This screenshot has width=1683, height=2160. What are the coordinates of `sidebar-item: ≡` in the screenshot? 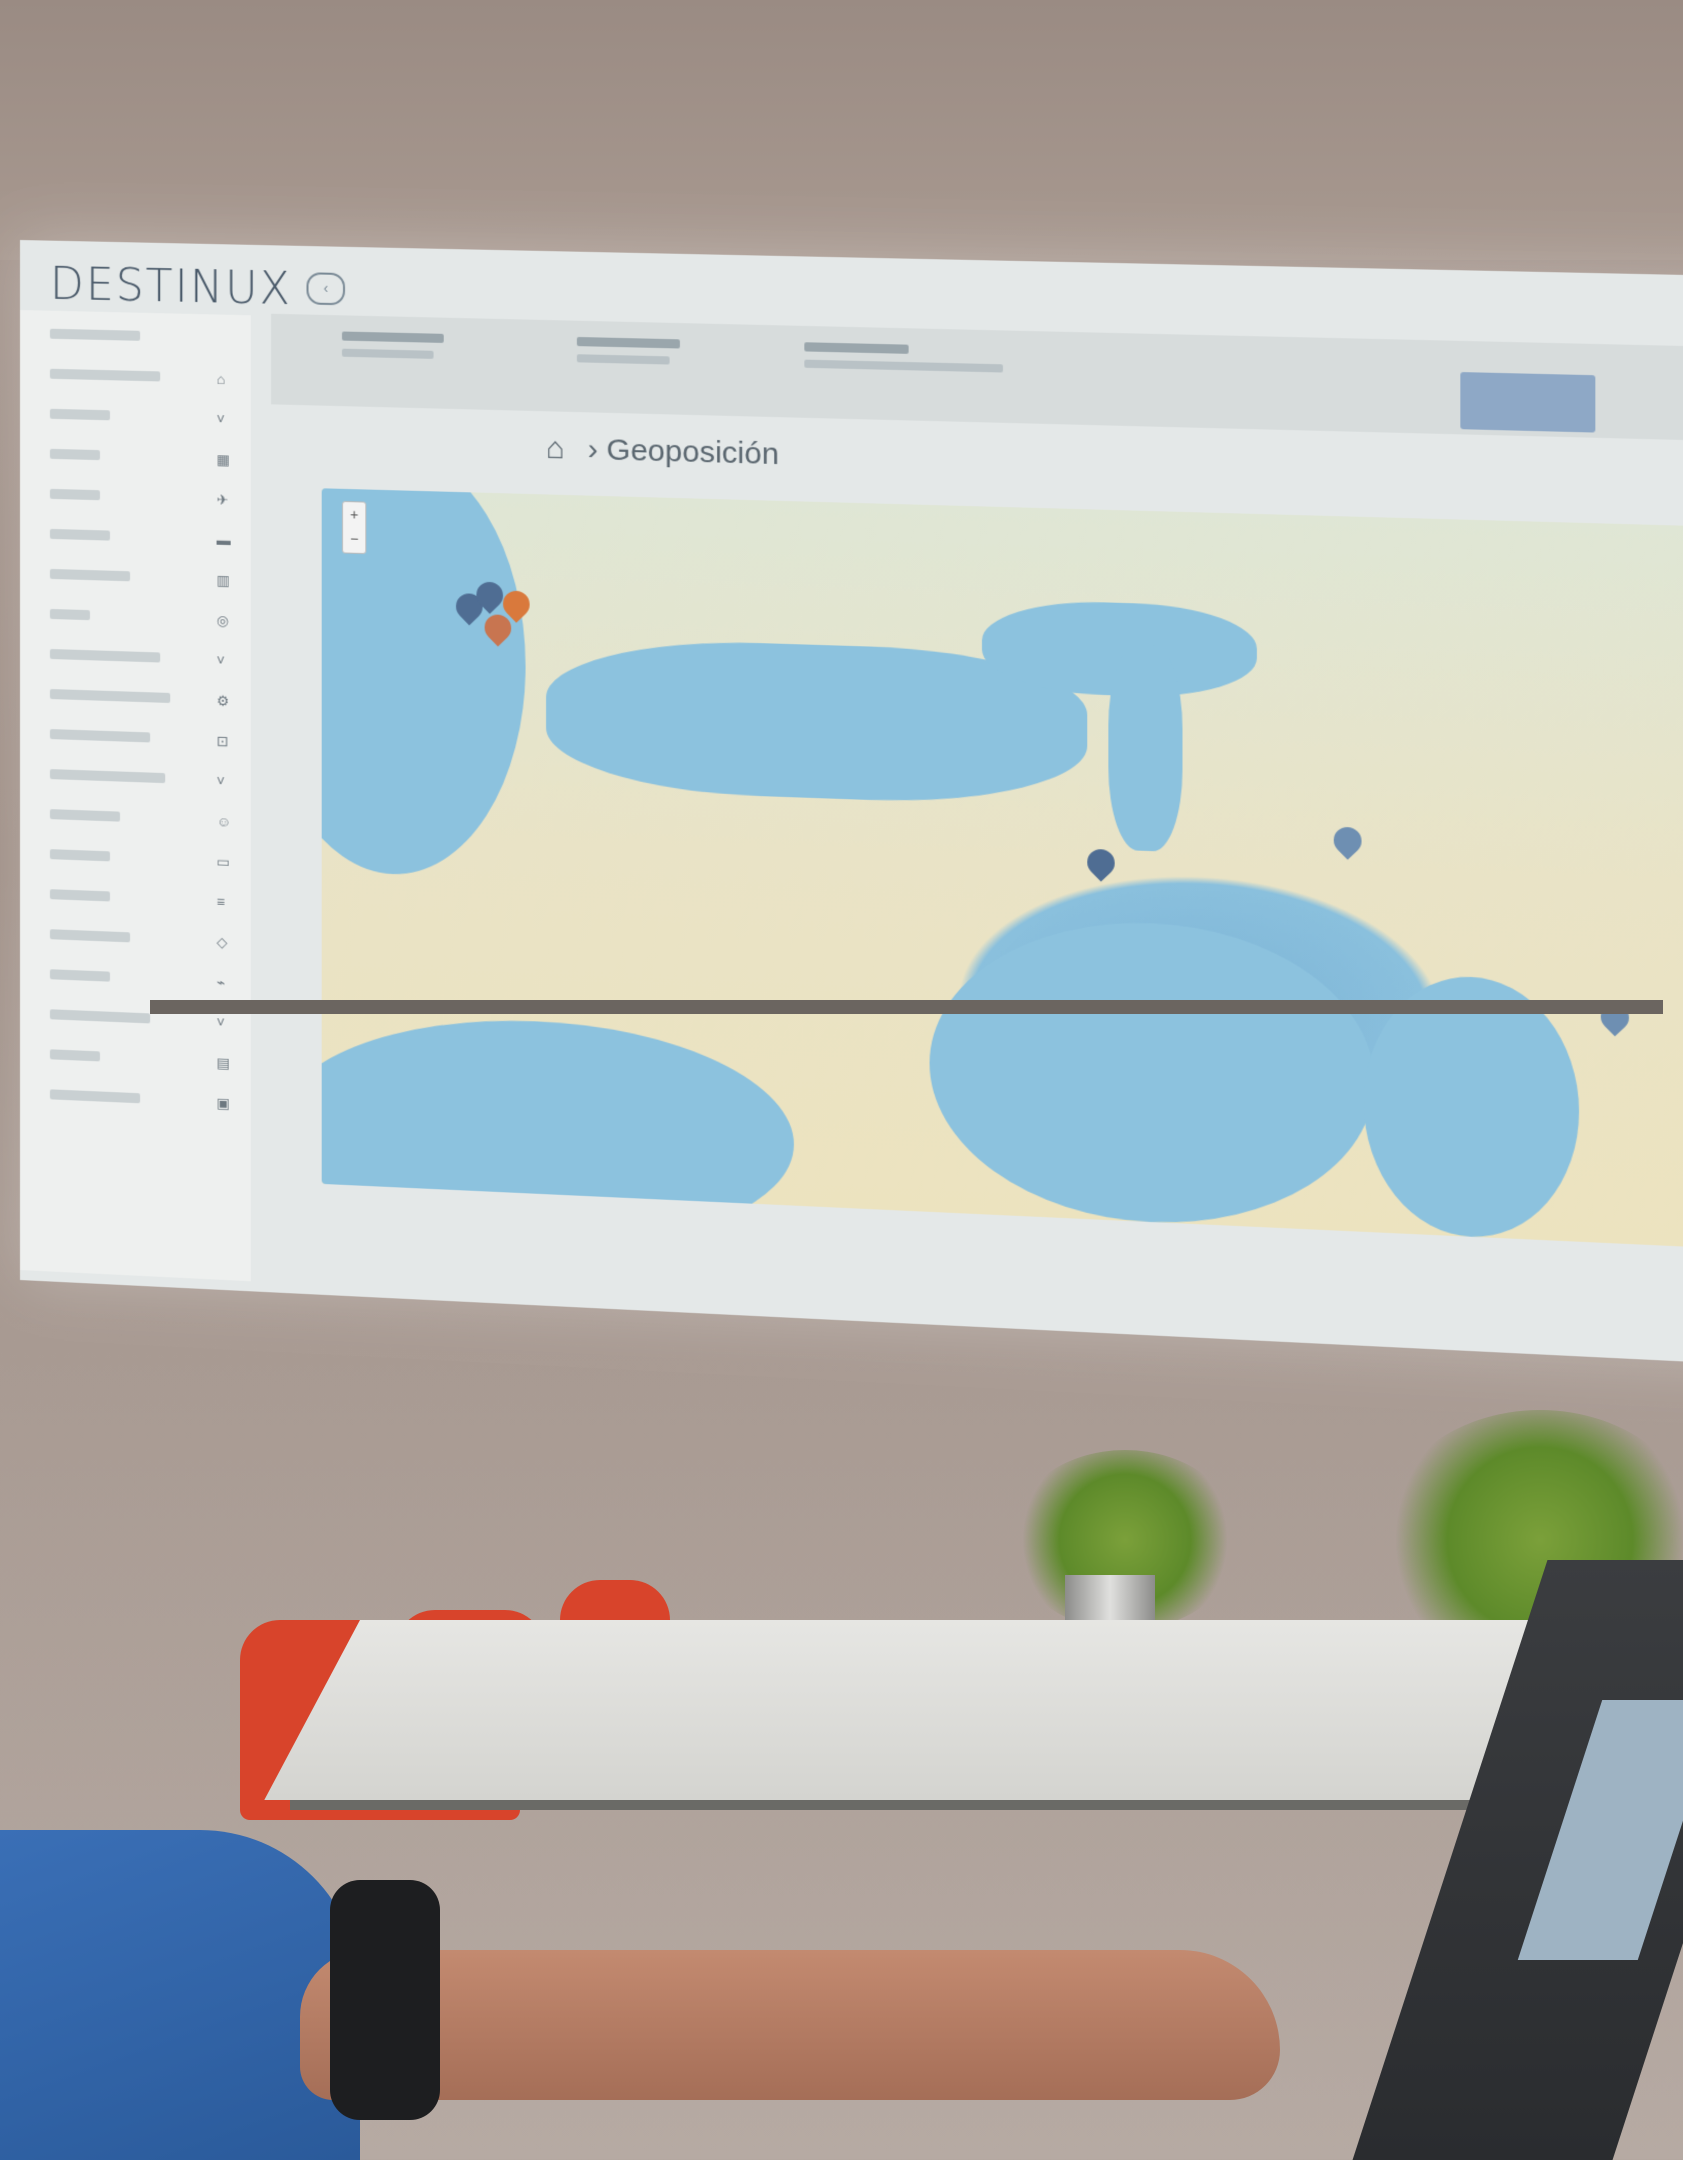 It's located at (140, 900).